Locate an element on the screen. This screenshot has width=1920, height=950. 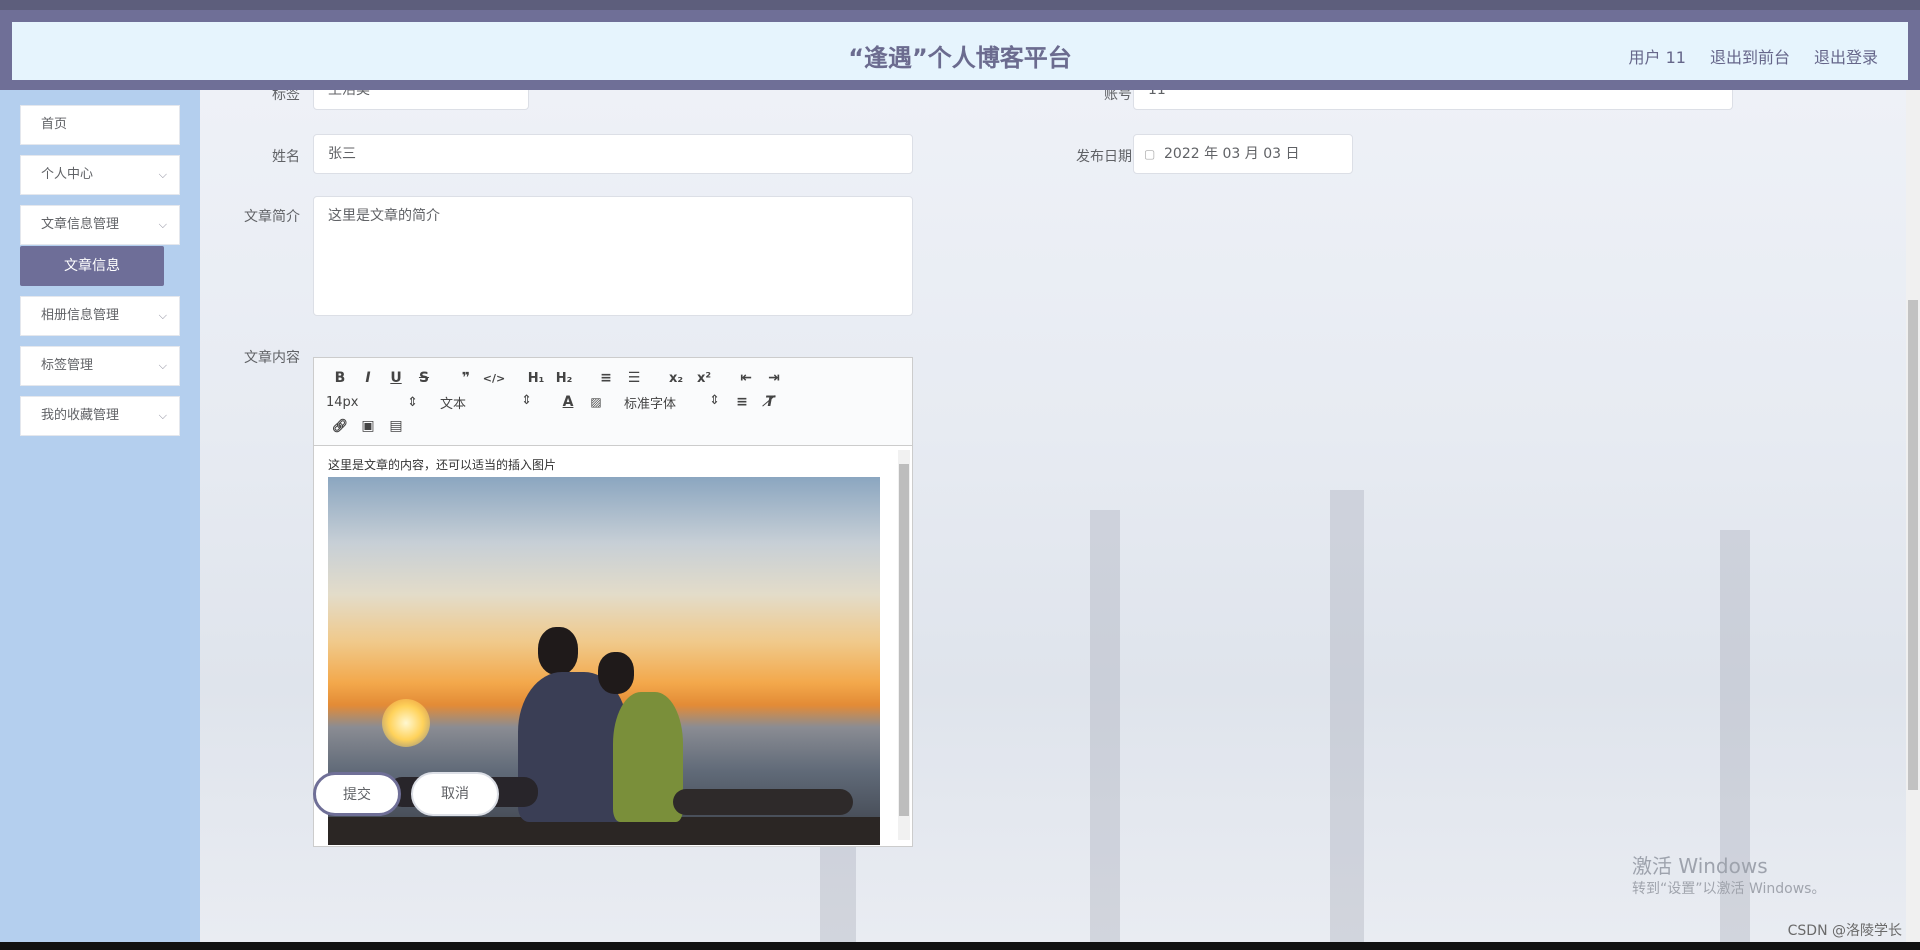
code-block-icon: </> is located at coordinates (494, 378).